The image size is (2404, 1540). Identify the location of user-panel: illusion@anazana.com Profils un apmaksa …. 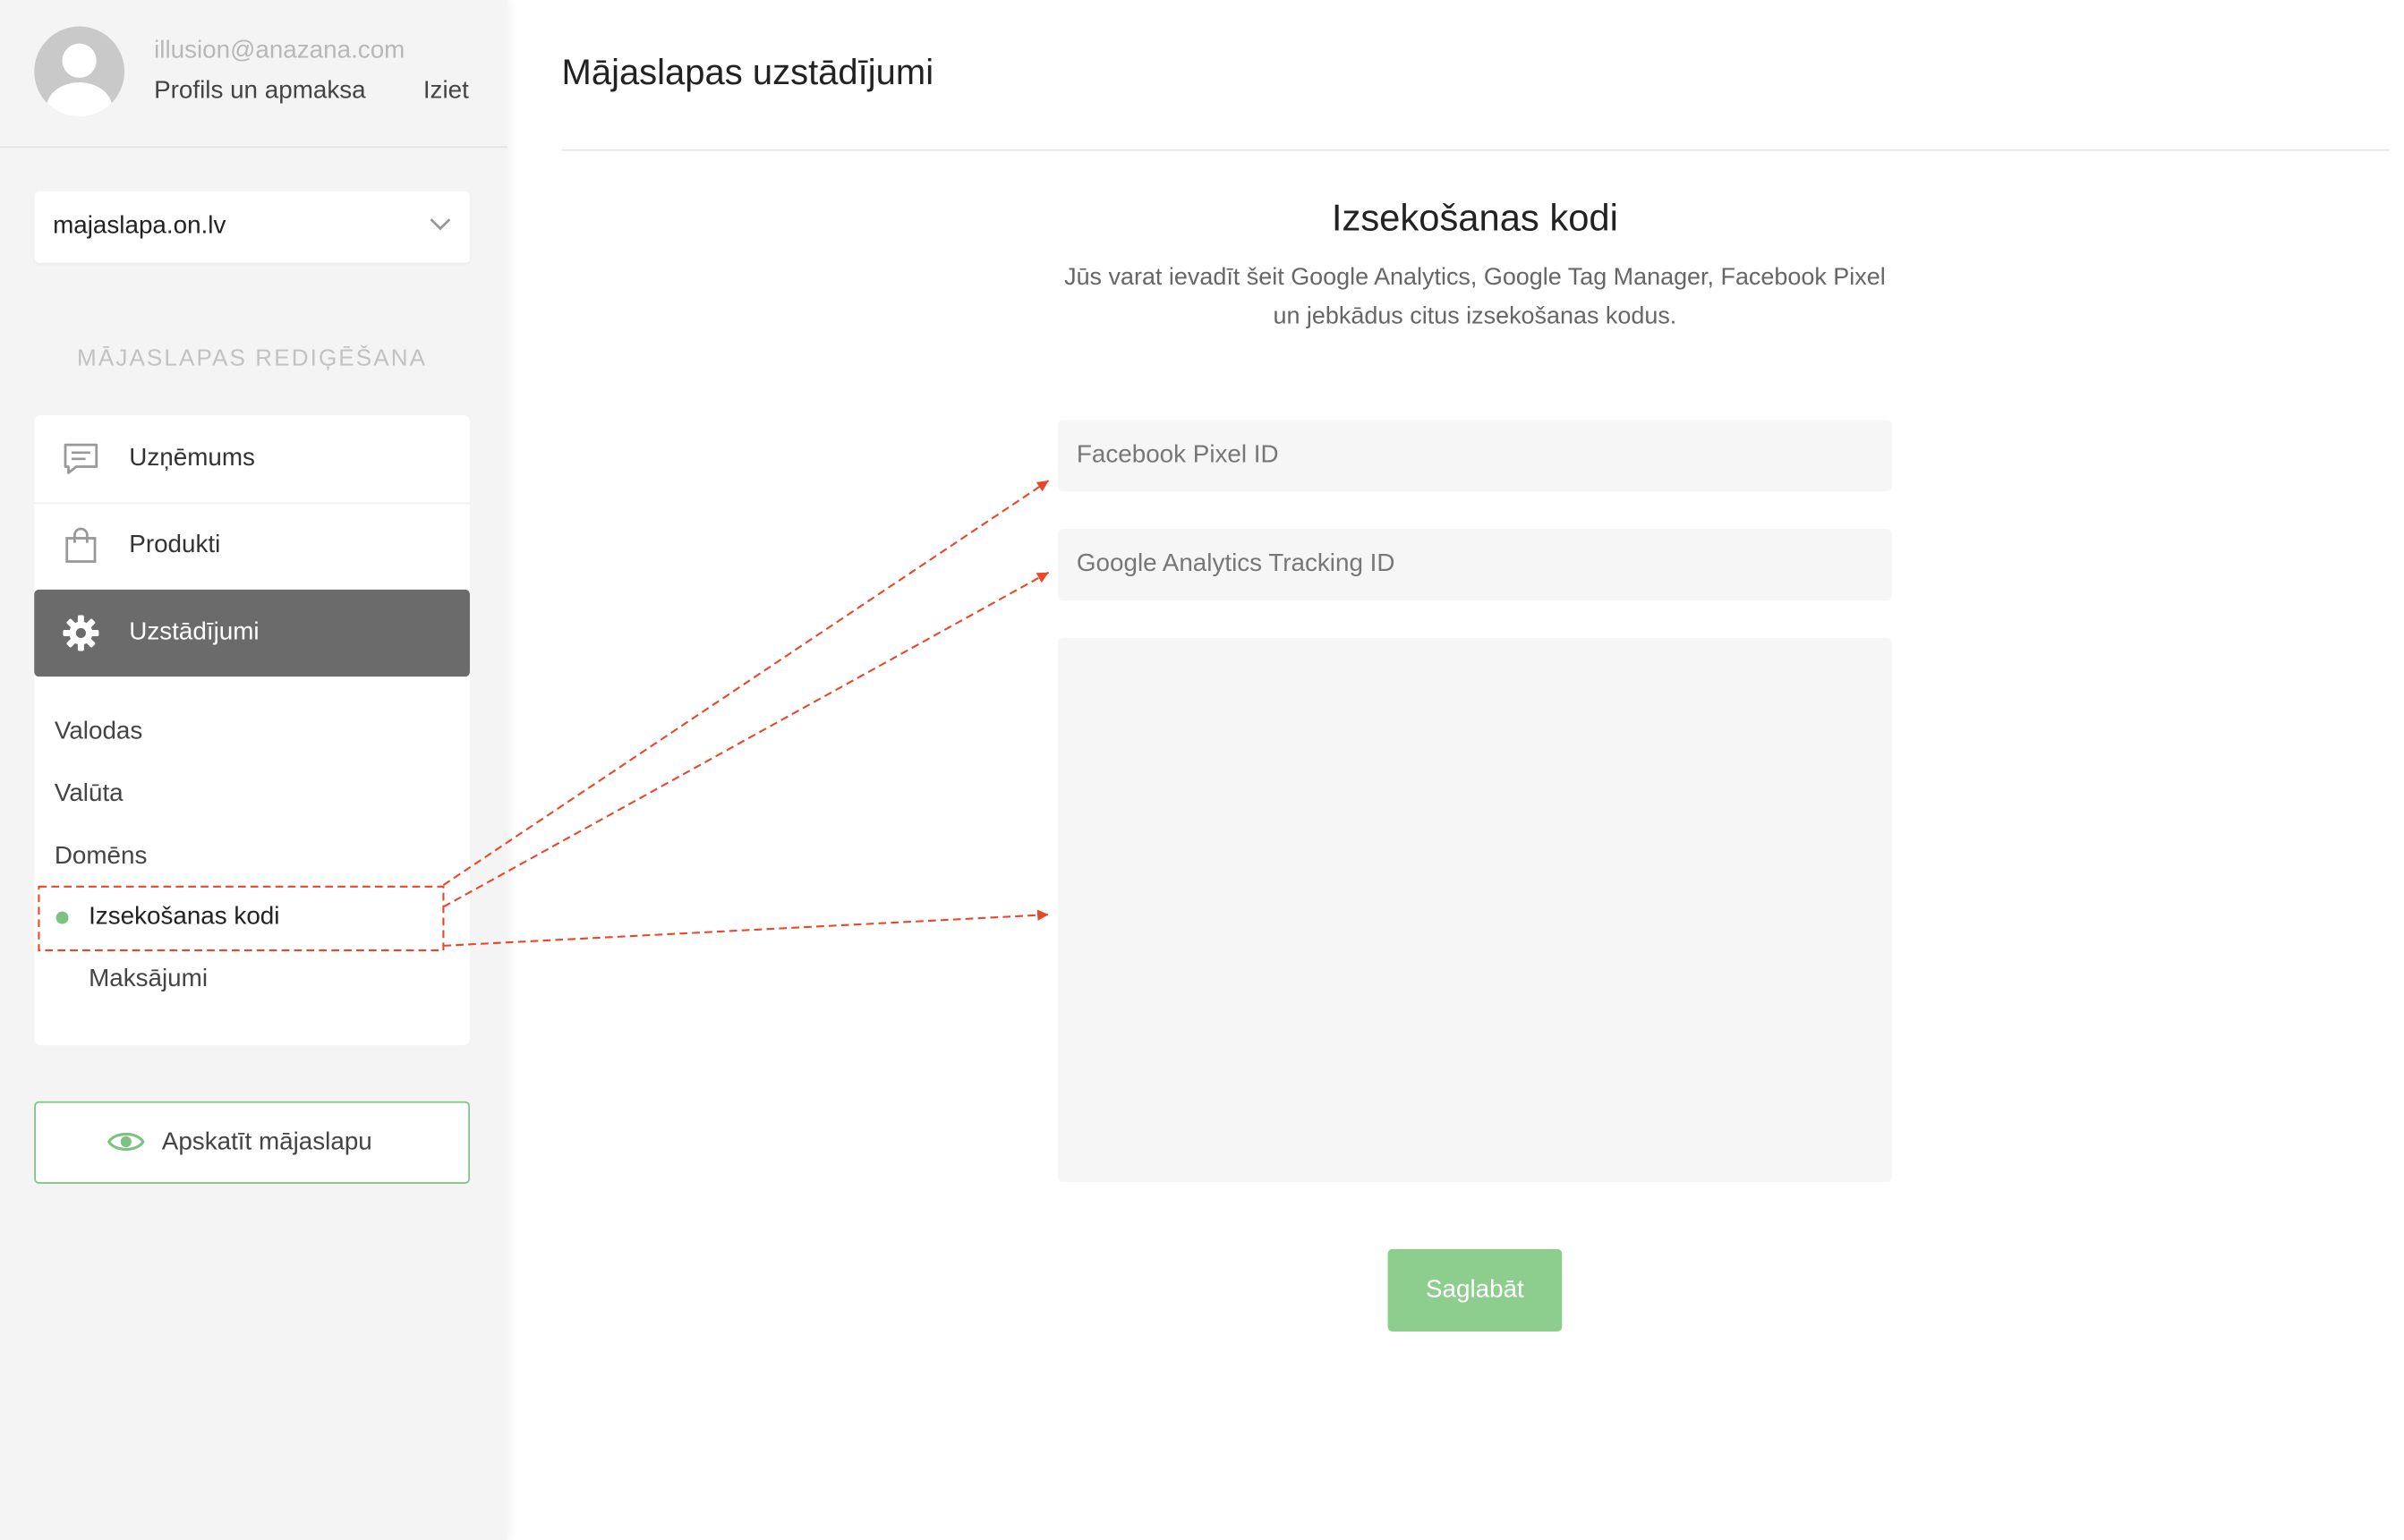
(253, 75).